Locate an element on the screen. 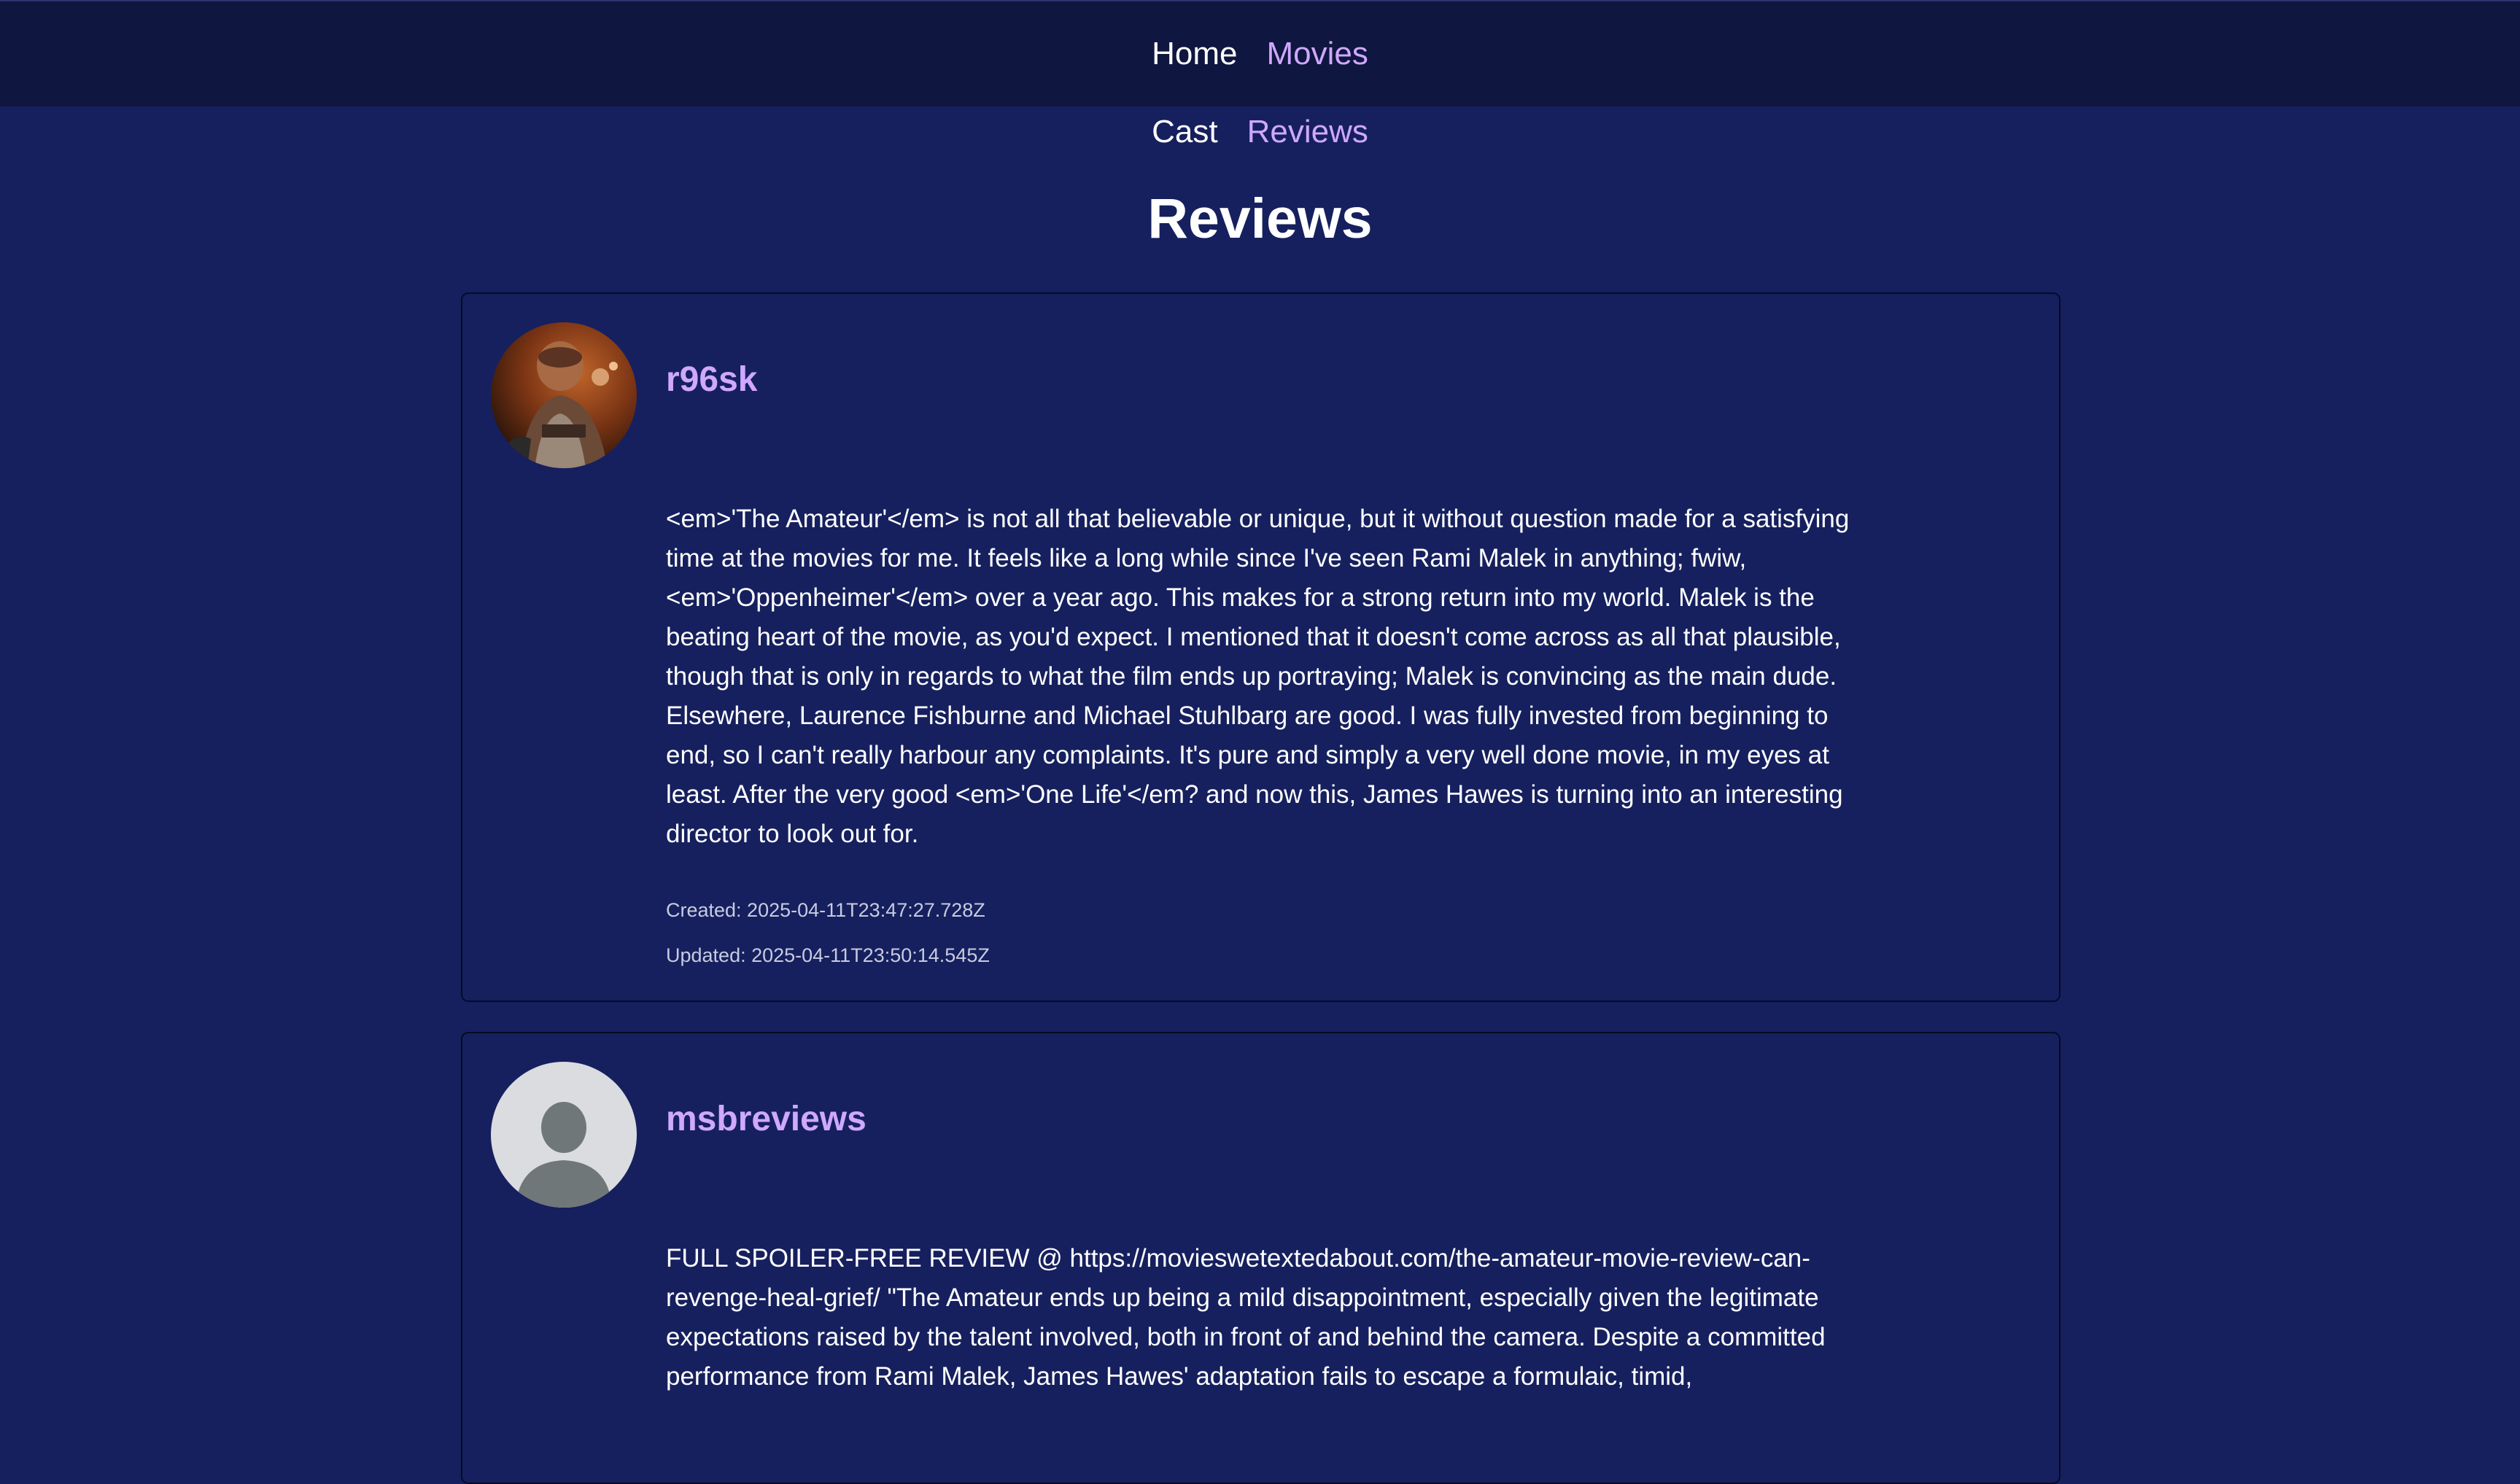 The height and width of the screenshot is (1484, 2520). default-user-icon is located at coordinates (564, 1135).